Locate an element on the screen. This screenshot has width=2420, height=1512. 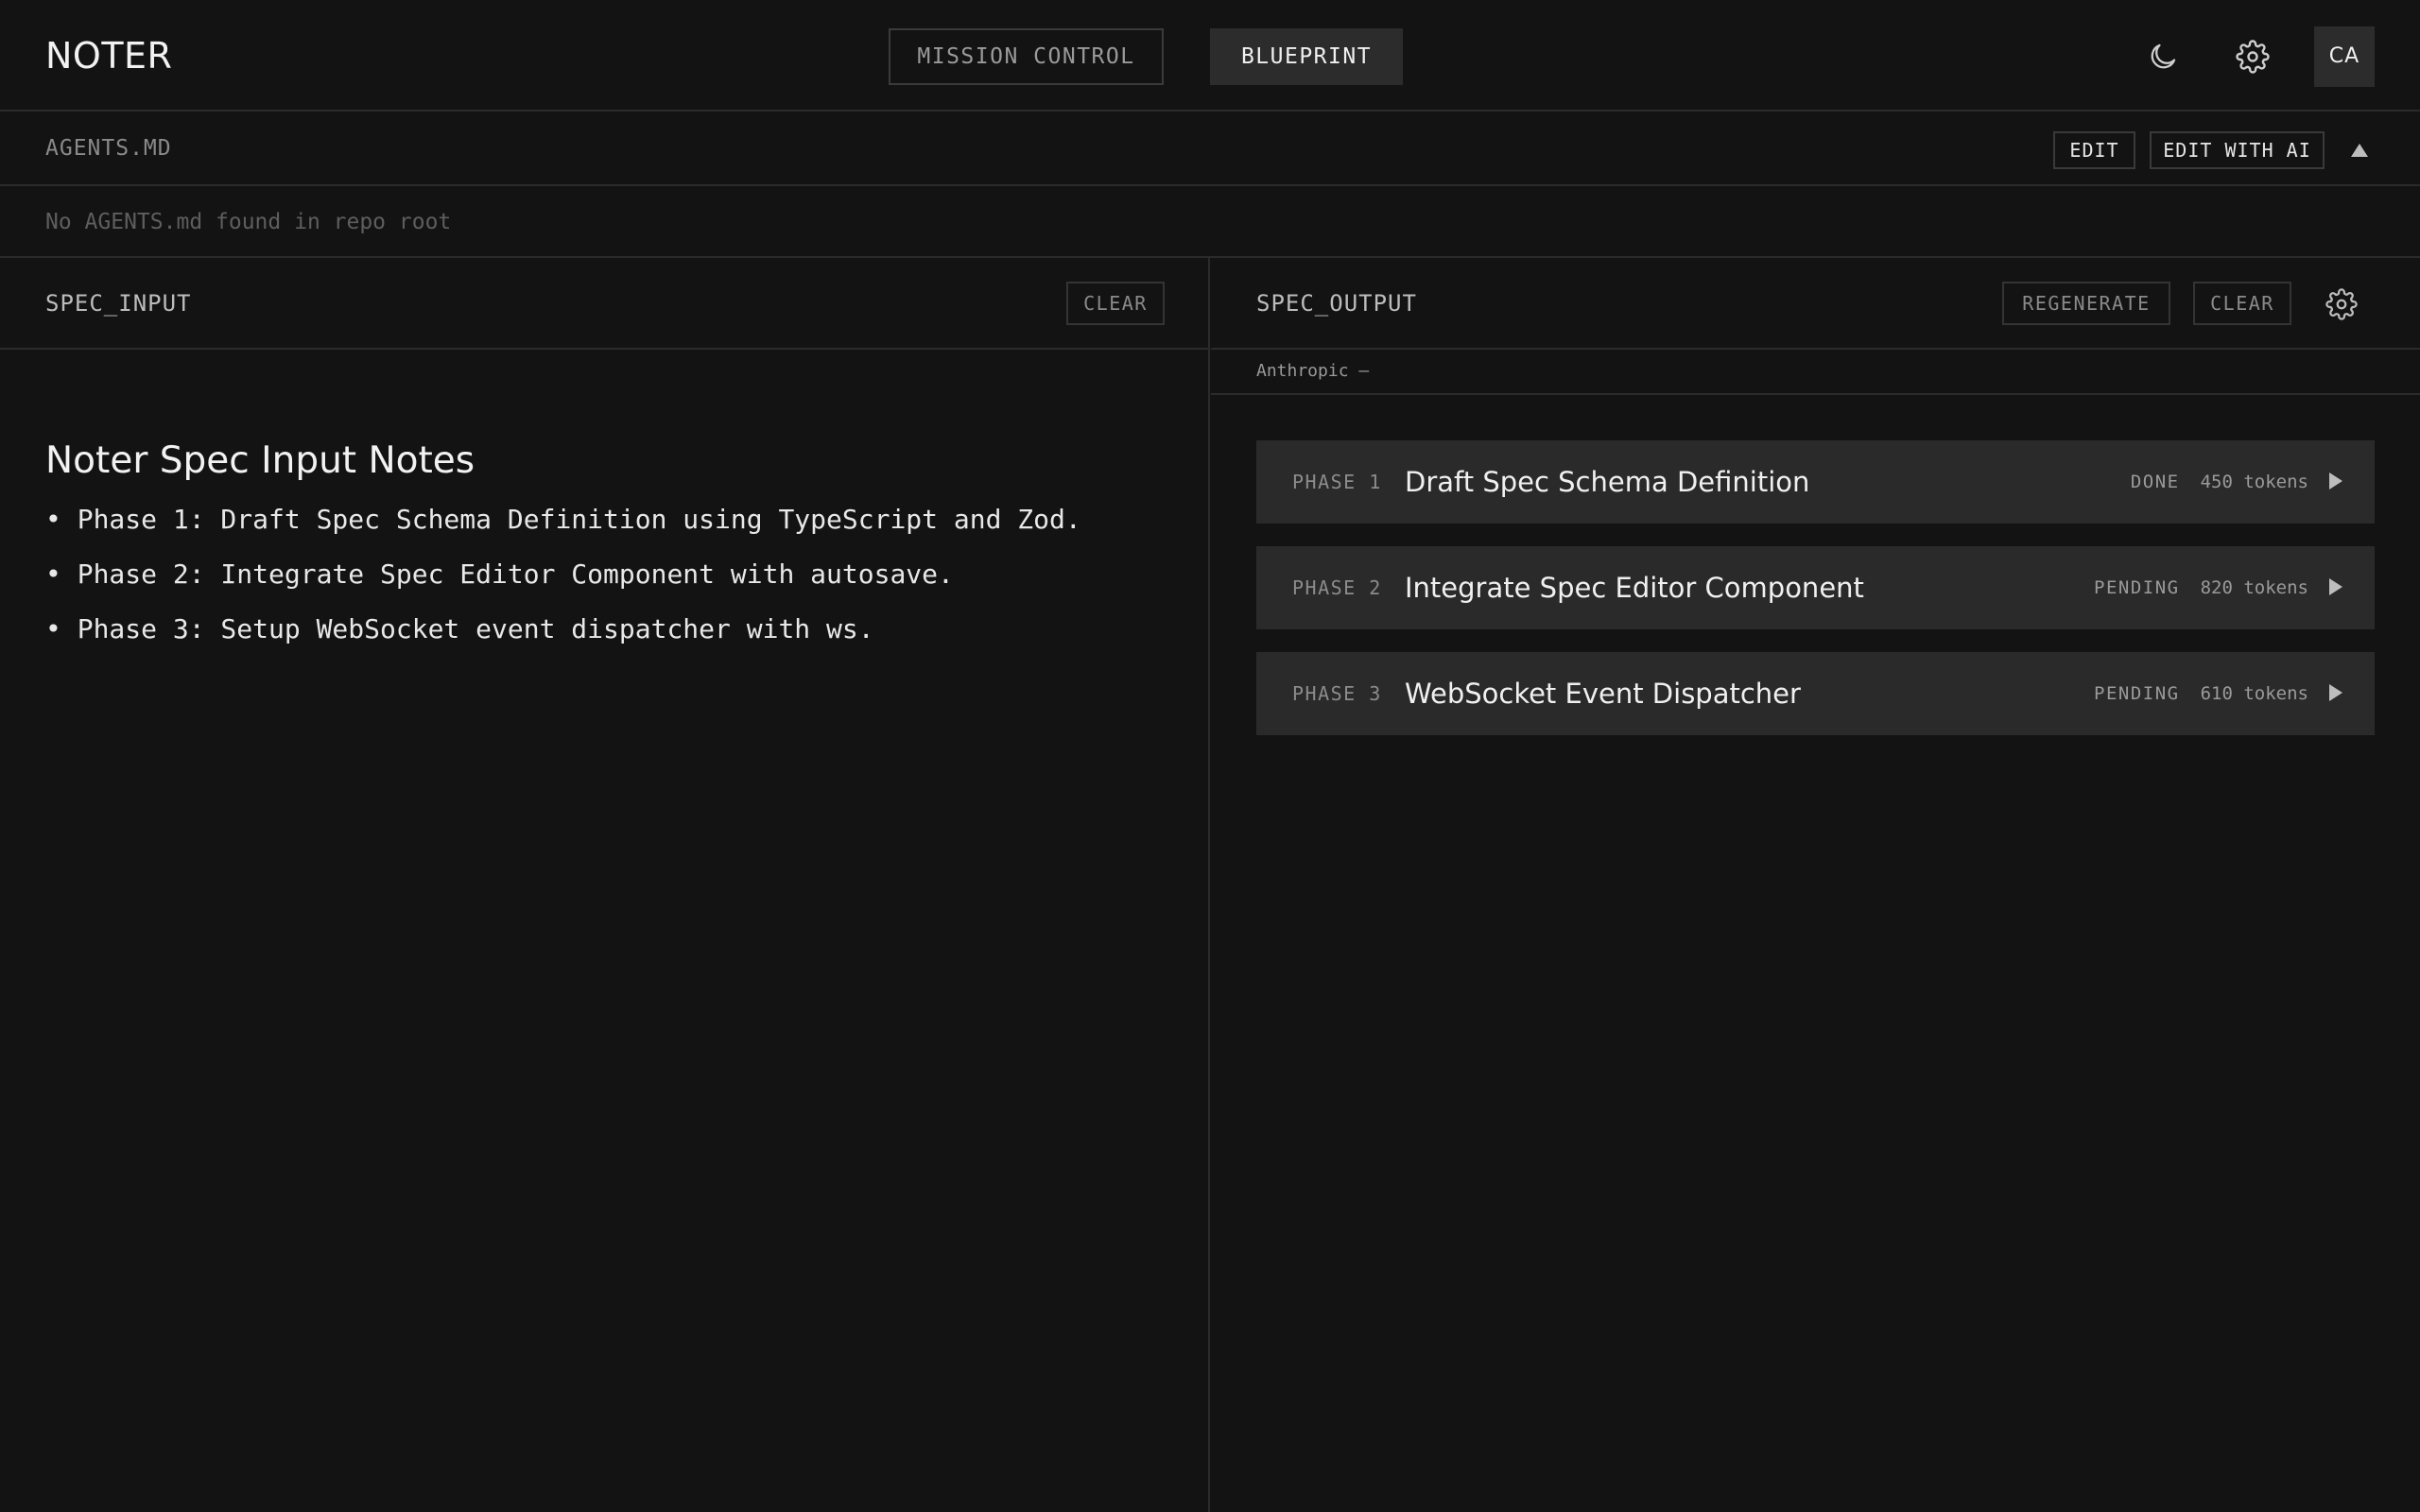
triangle-up-icon is located at coordinates (2359, 150).